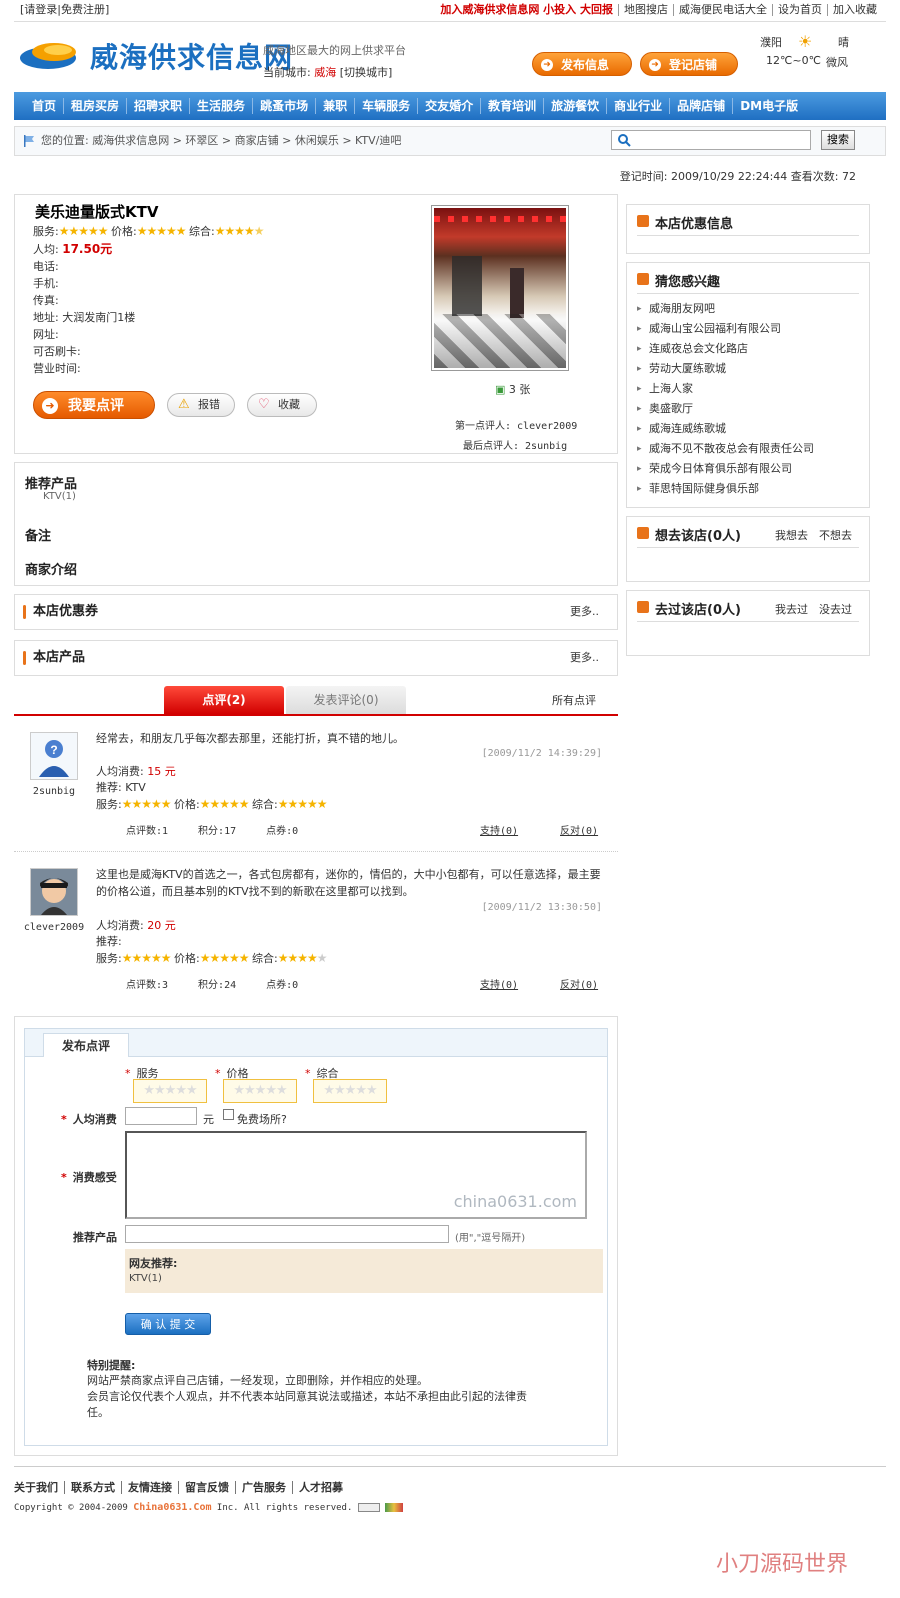  Describe the element at coordinates (515, 446) in the screenshot. I see `last-reviewer: 最后点评人: 2sunbig` at that location.